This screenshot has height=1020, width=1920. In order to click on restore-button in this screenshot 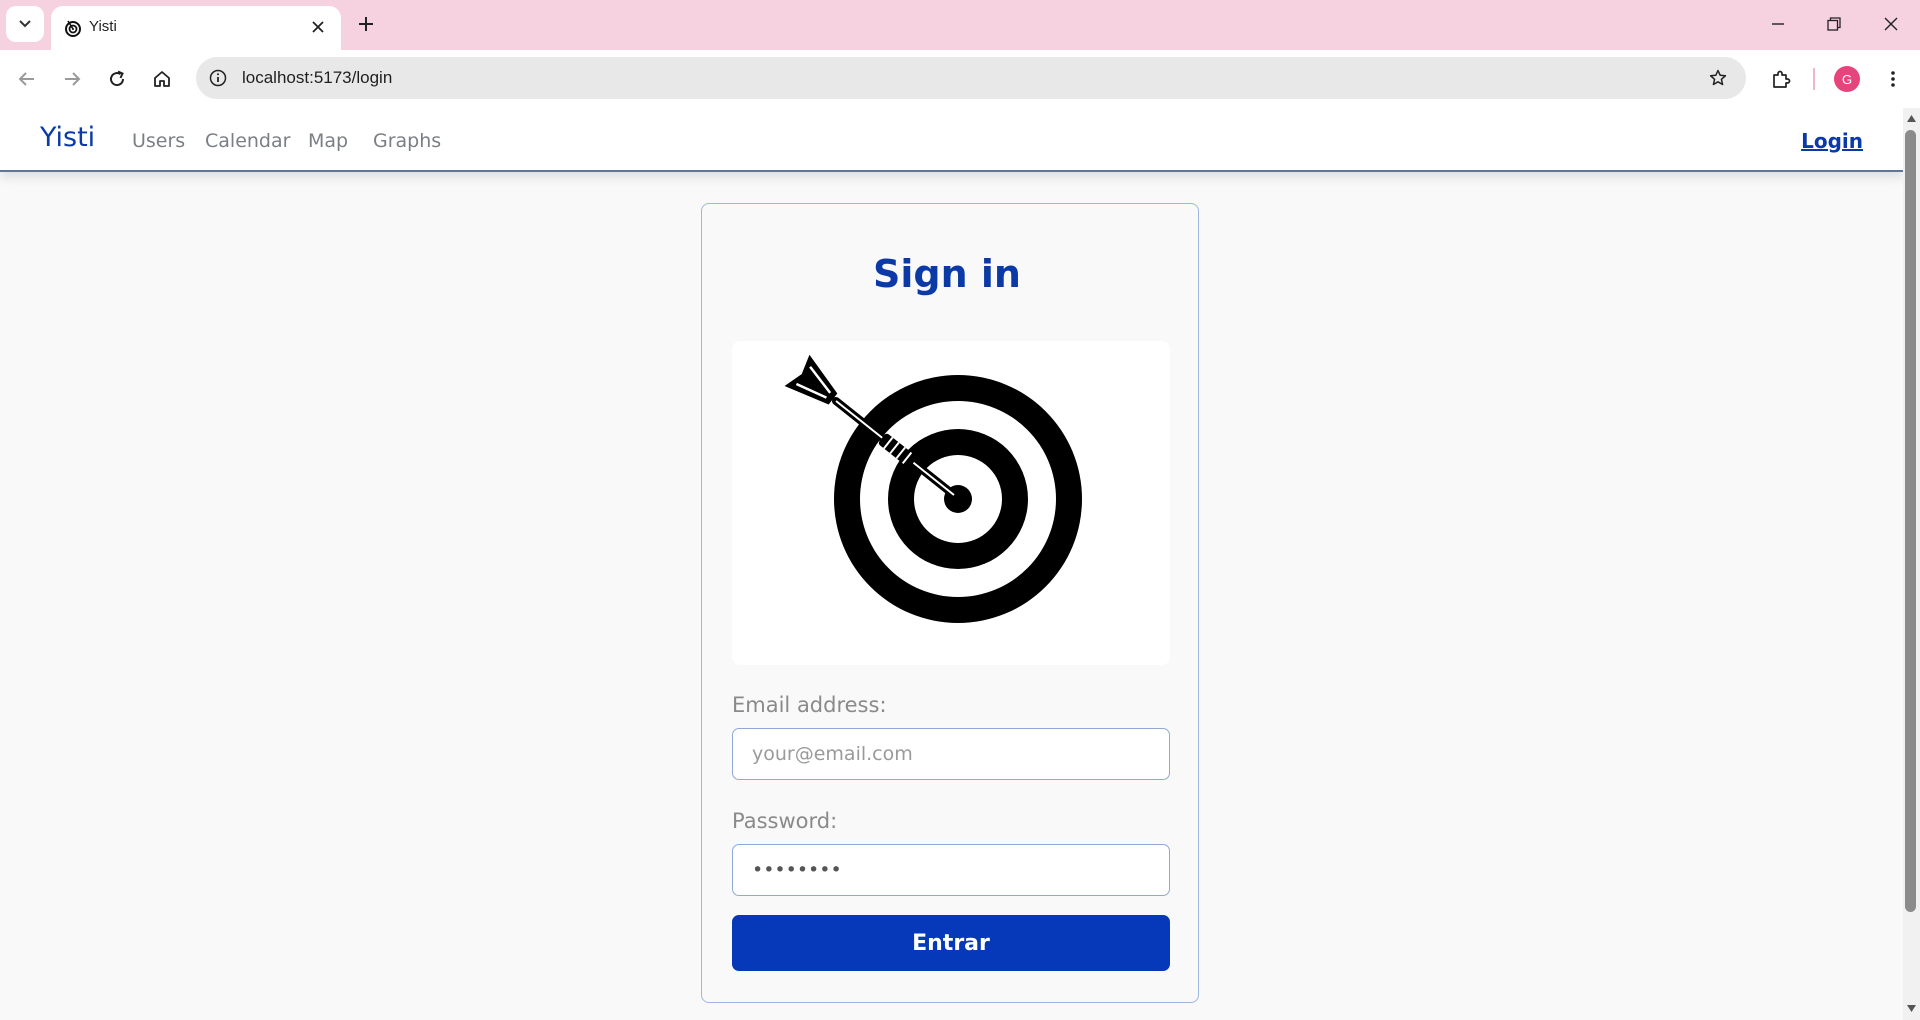, I will do `click(1834, 24)`.